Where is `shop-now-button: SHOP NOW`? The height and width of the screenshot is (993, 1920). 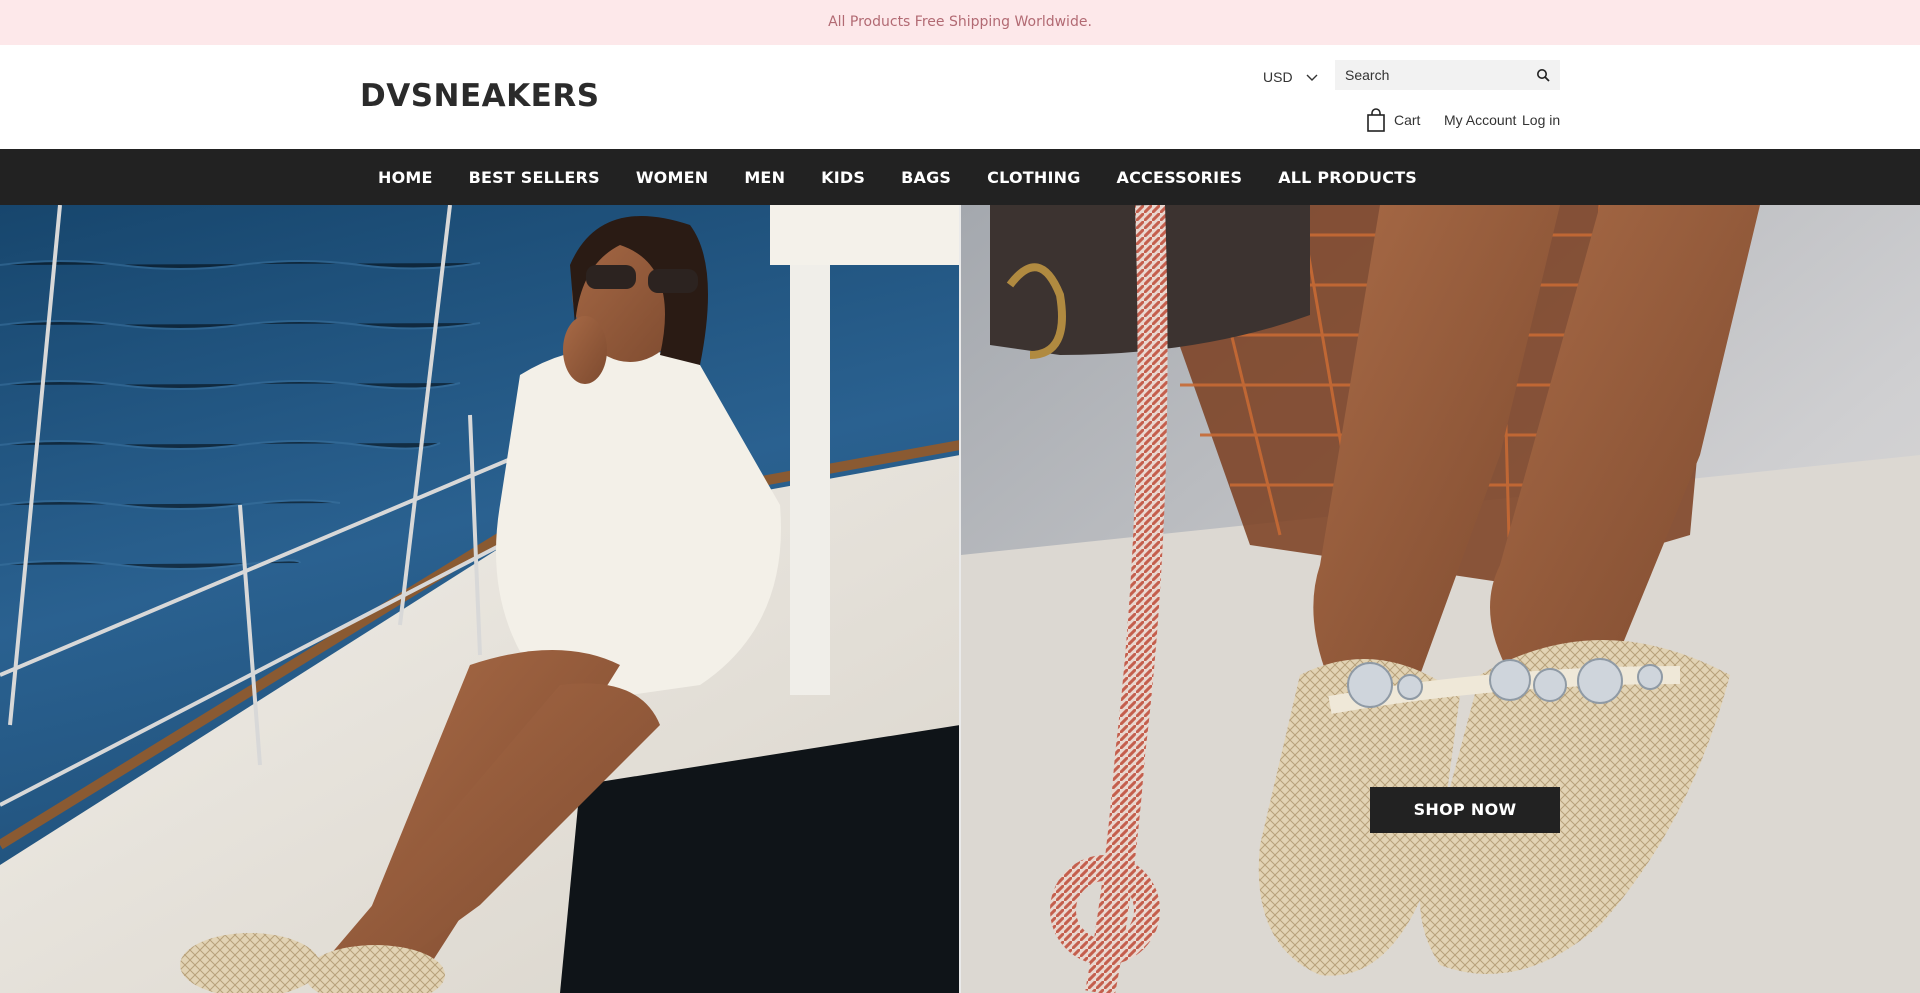
shop-now-button: SHOP NOW is located at coordinates (1465, 810).